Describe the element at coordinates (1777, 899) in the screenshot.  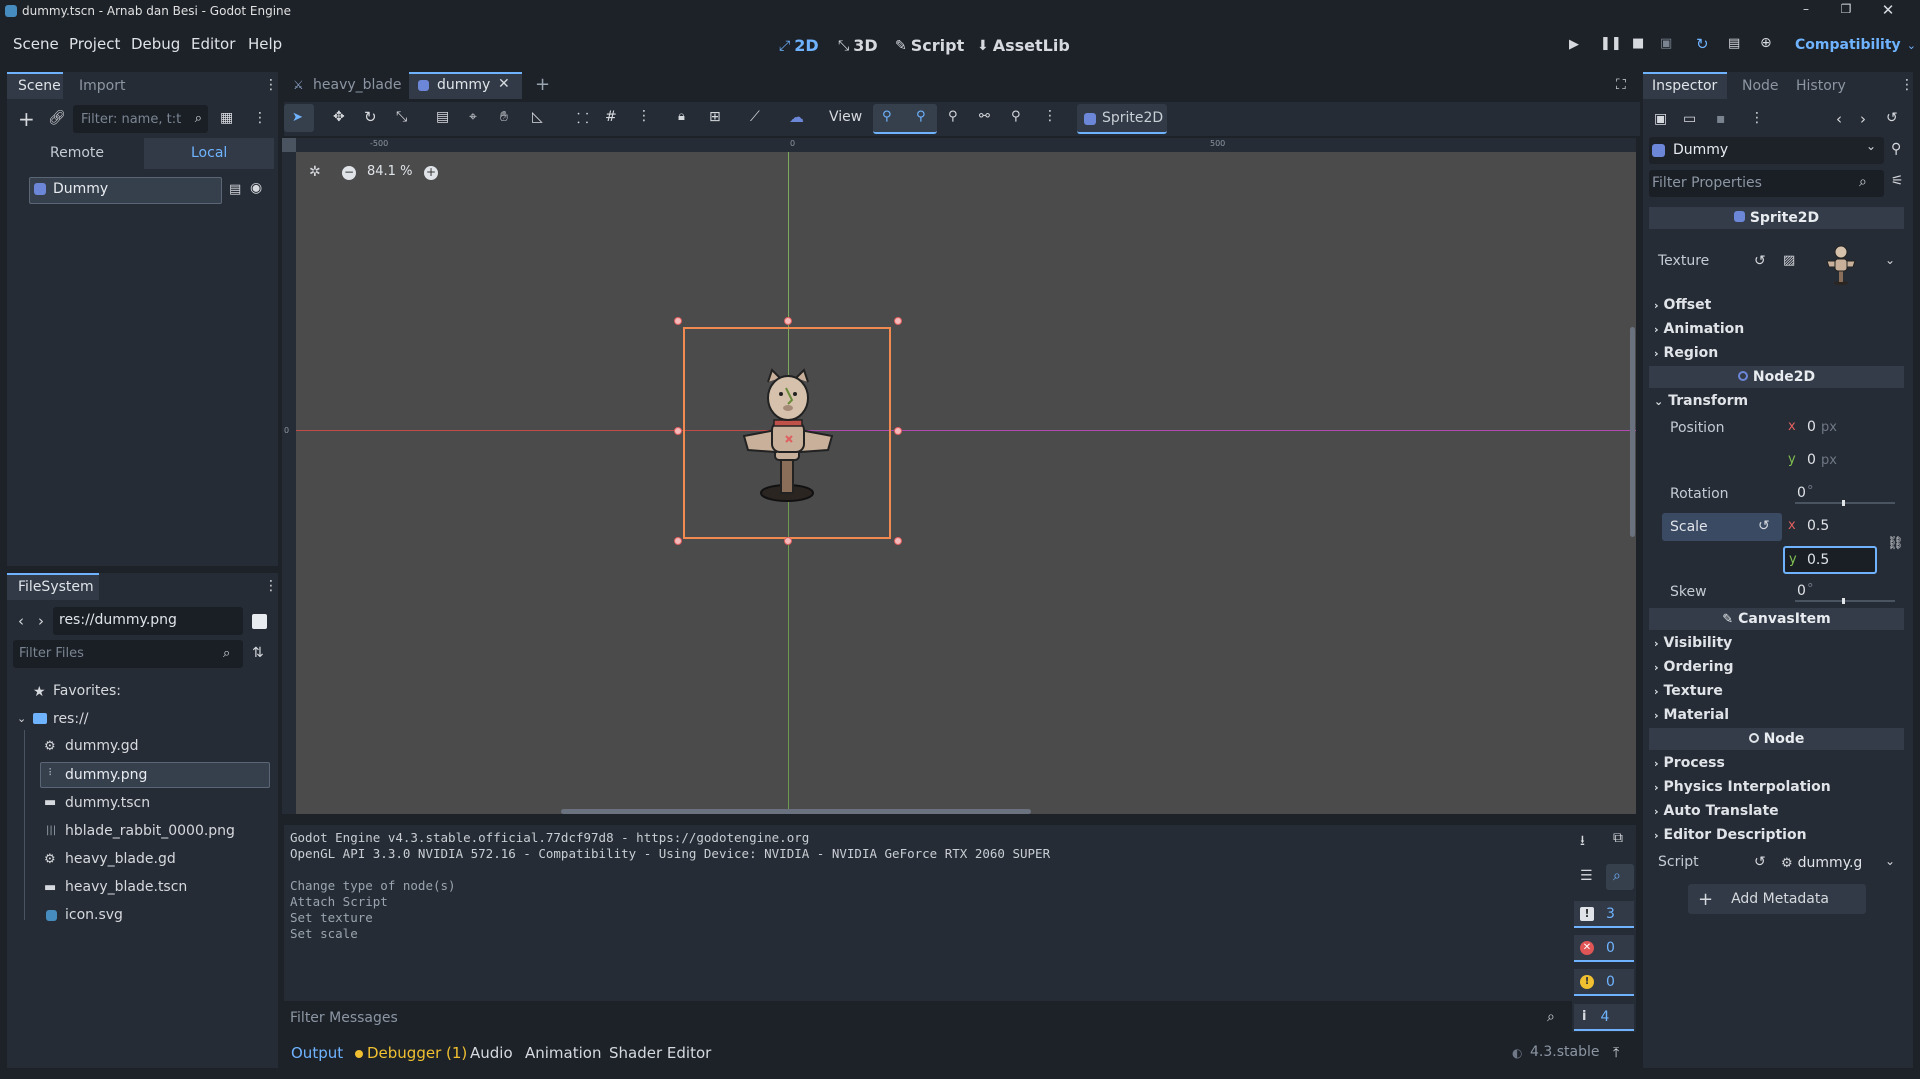
I see `add-metadata-button: + Add Metadata` at that location.